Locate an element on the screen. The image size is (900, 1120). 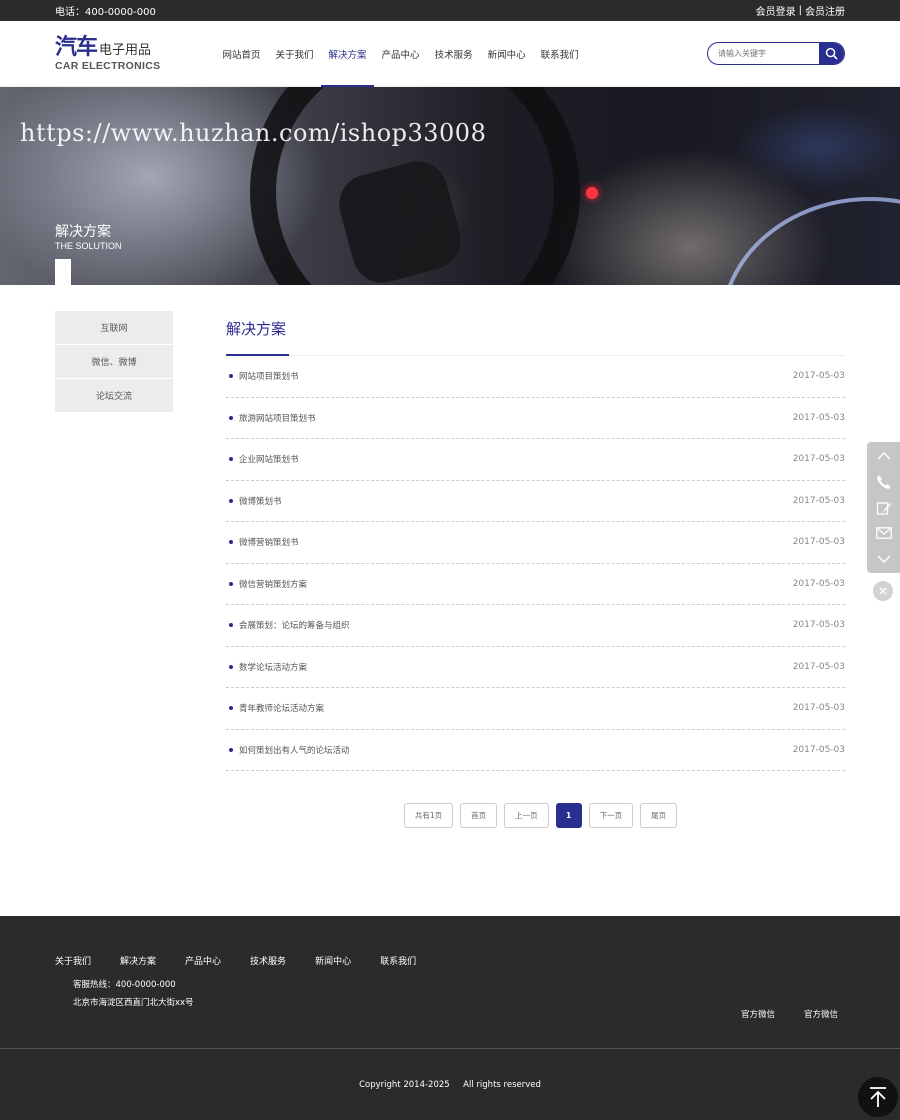
pager-first-button: 首页 is located at coordinates (479, 815).